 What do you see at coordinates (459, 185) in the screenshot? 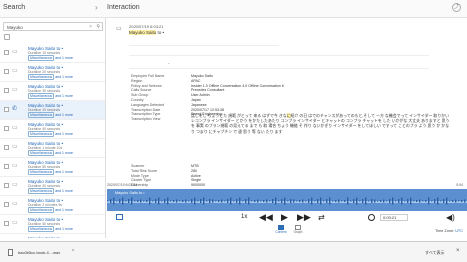
I see `waveform-end-time: 0:04` at bounding box center [459, 185].